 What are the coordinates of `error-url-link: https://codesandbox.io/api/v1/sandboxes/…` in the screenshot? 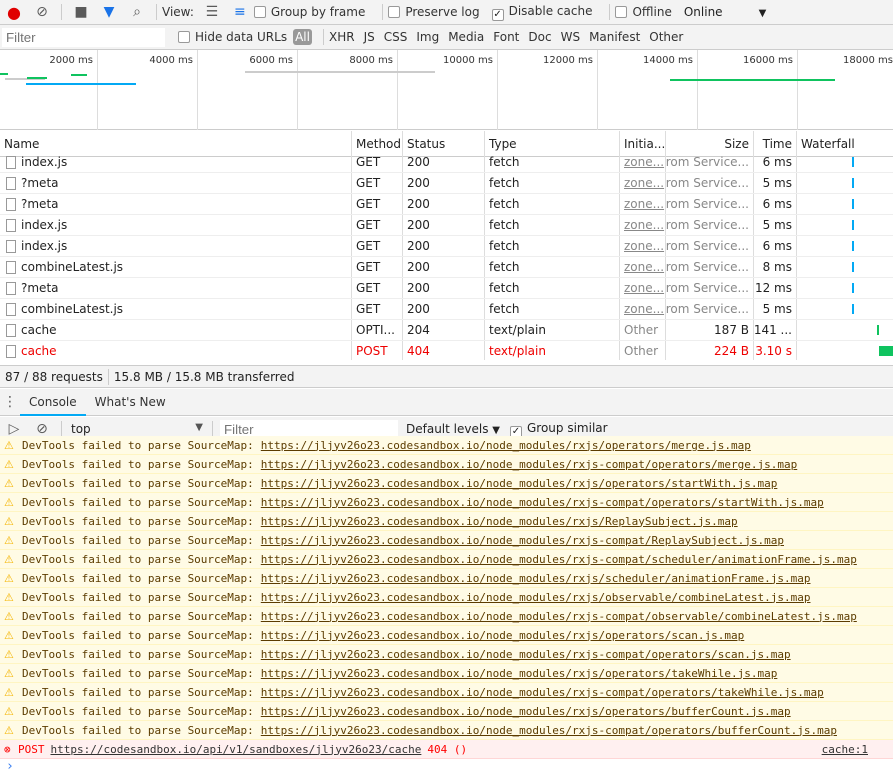 It's located at (236, 749).